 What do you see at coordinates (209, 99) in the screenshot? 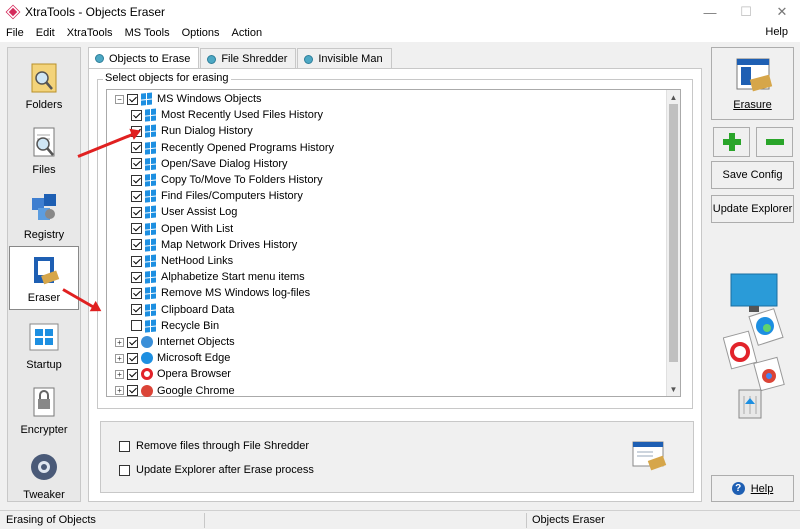
I see `tree-item-label: MS Windows Objects` at bounding box center [209, 99].